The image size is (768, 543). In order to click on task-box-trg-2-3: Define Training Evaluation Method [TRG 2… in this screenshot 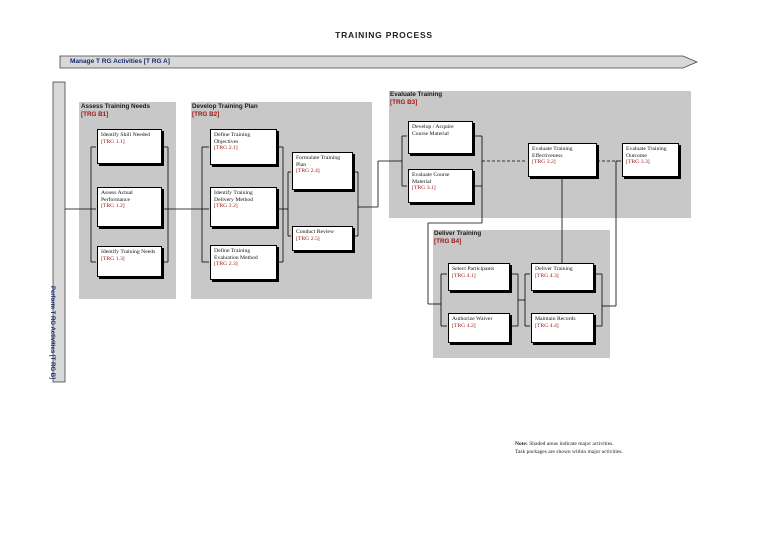, I will do `click(243, 262)`.